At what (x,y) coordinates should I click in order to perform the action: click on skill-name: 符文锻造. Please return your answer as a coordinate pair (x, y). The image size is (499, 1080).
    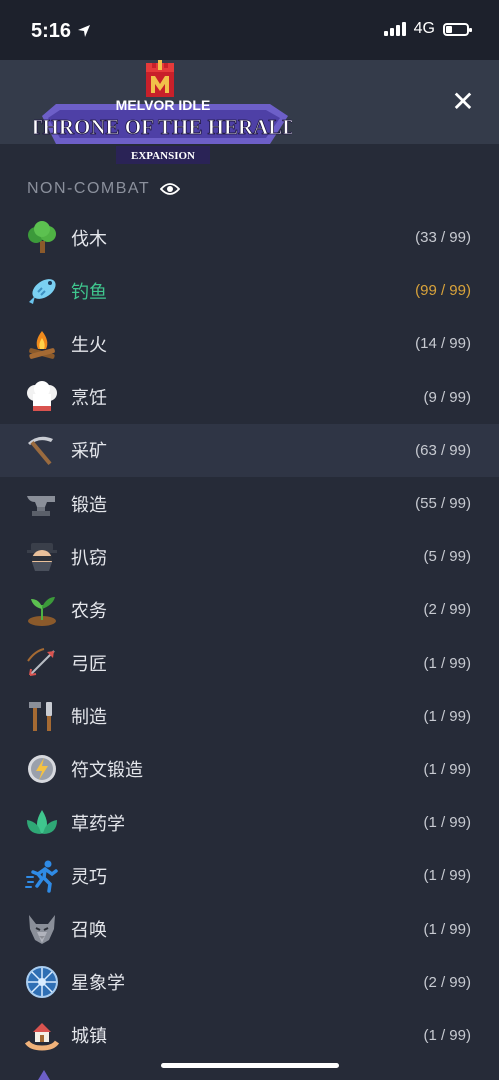
    Looking at the image, I should click on (107, 770).